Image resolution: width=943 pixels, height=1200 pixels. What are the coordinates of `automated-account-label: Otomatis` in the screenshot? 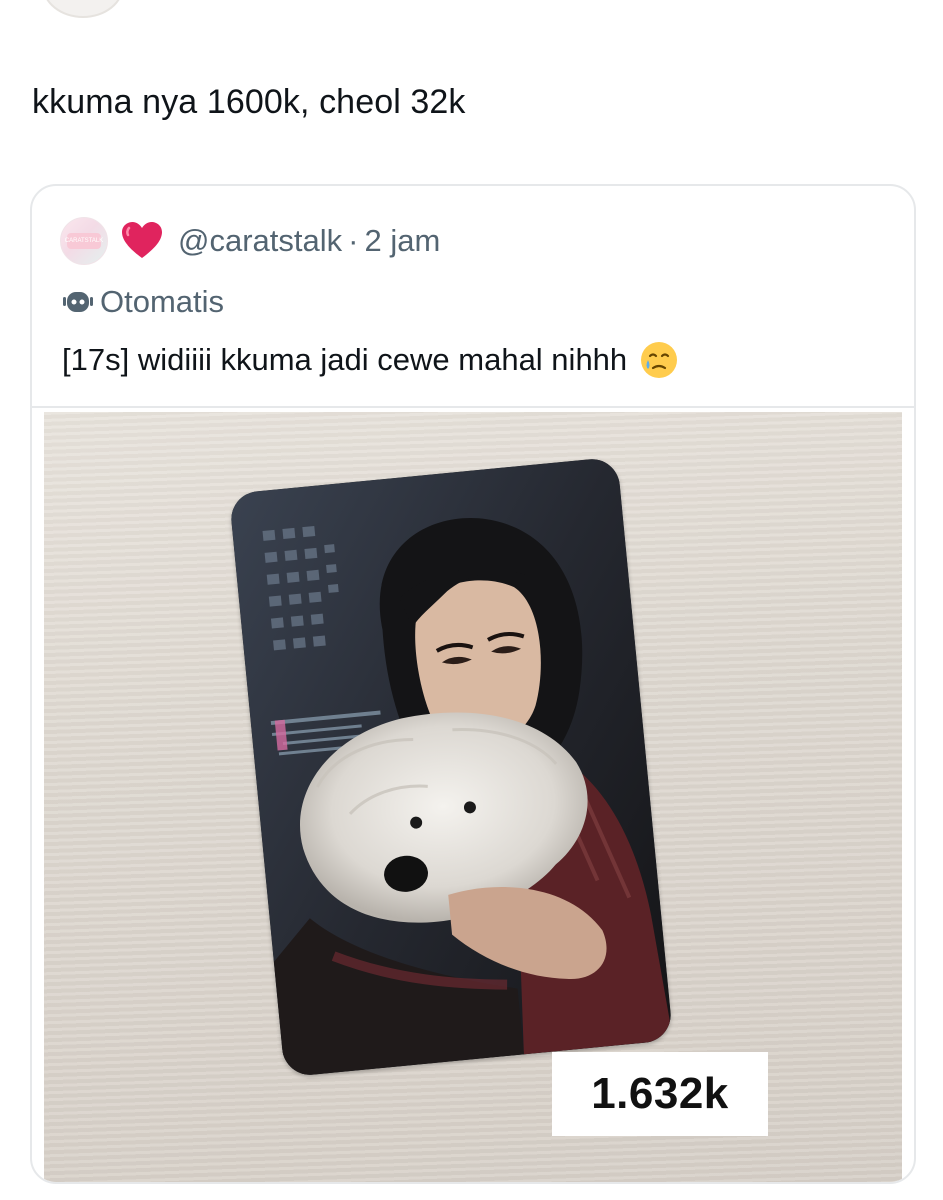 It's located at (142, 302).